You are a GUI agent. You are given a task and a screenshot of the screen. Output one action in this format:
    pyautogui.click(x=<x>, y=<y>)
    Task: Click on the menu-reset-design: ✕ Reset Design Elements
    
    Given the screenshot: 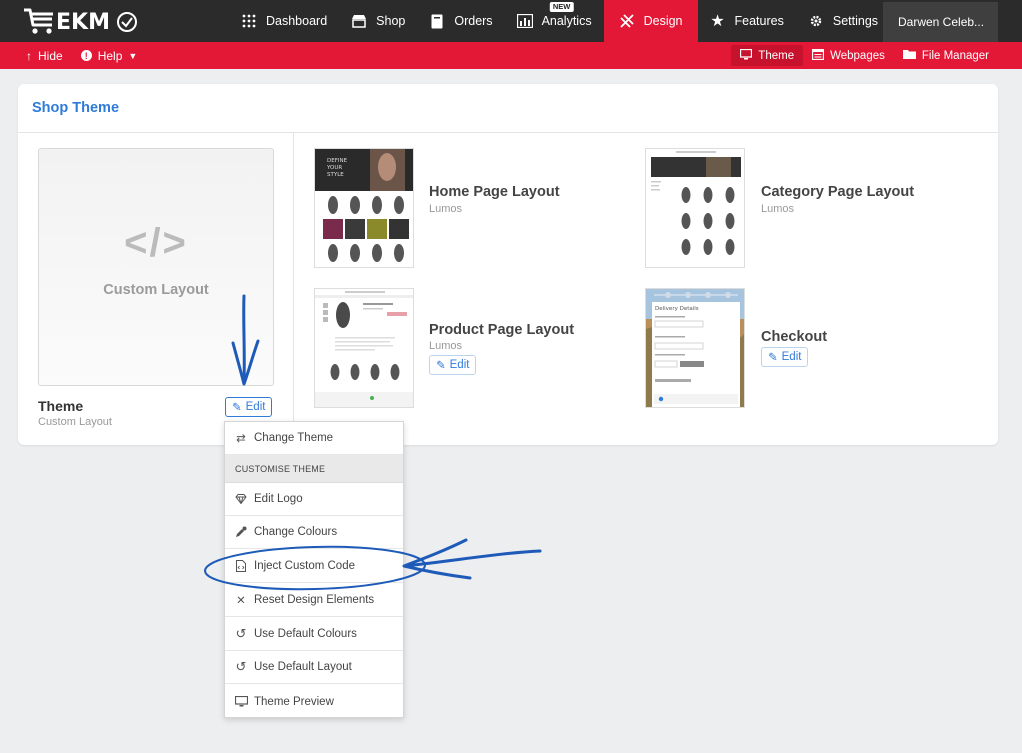 What is the action you would take?
    pyautogui.click(x=314, y=600)
    